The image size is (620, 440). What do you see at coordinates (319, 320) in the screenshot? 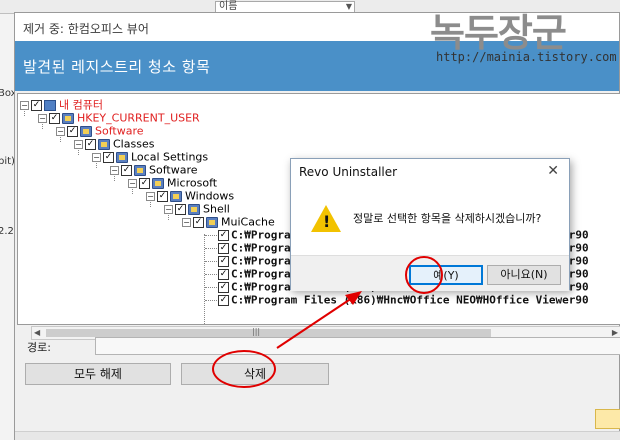
I see `annotation-arrow` at bounding box center [319, 320].